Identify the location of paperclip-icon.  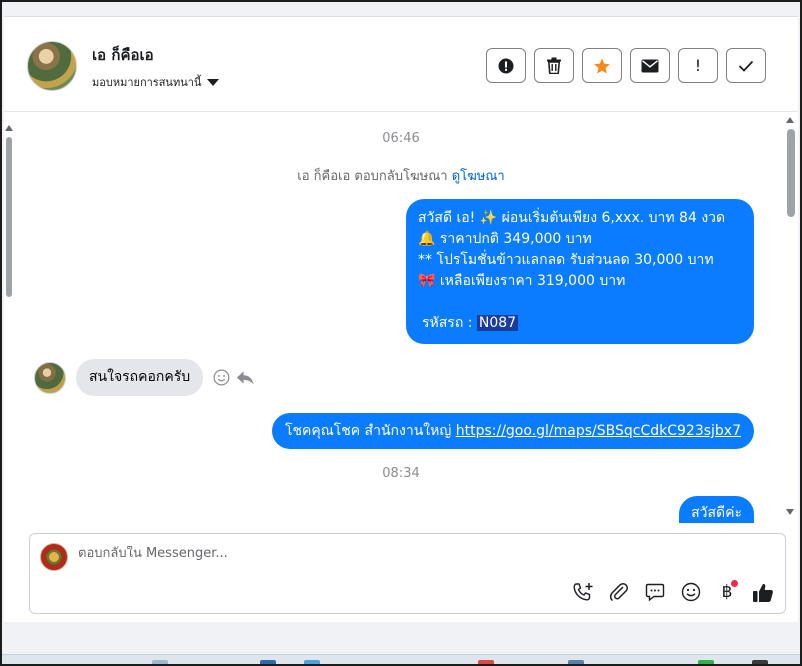
(619, 592).